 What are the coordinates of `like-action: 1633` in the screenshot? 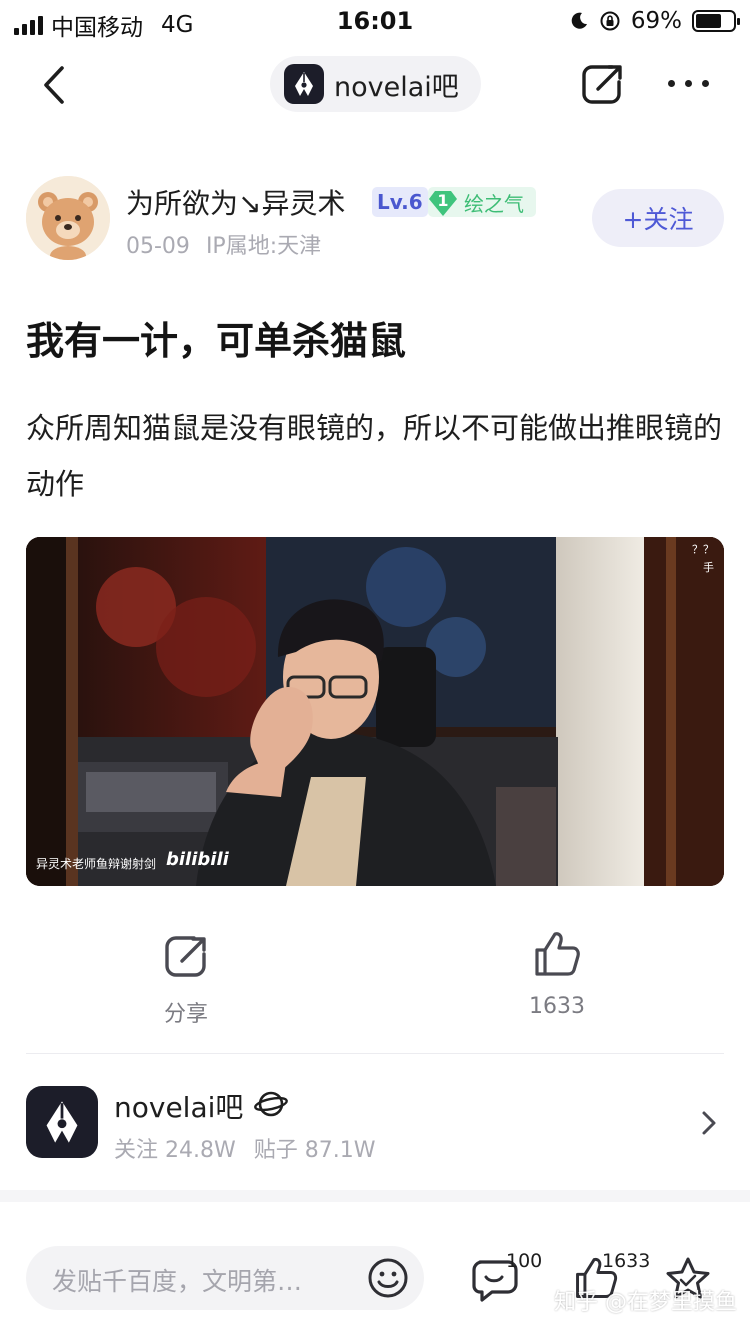 It's located at (557, 973).